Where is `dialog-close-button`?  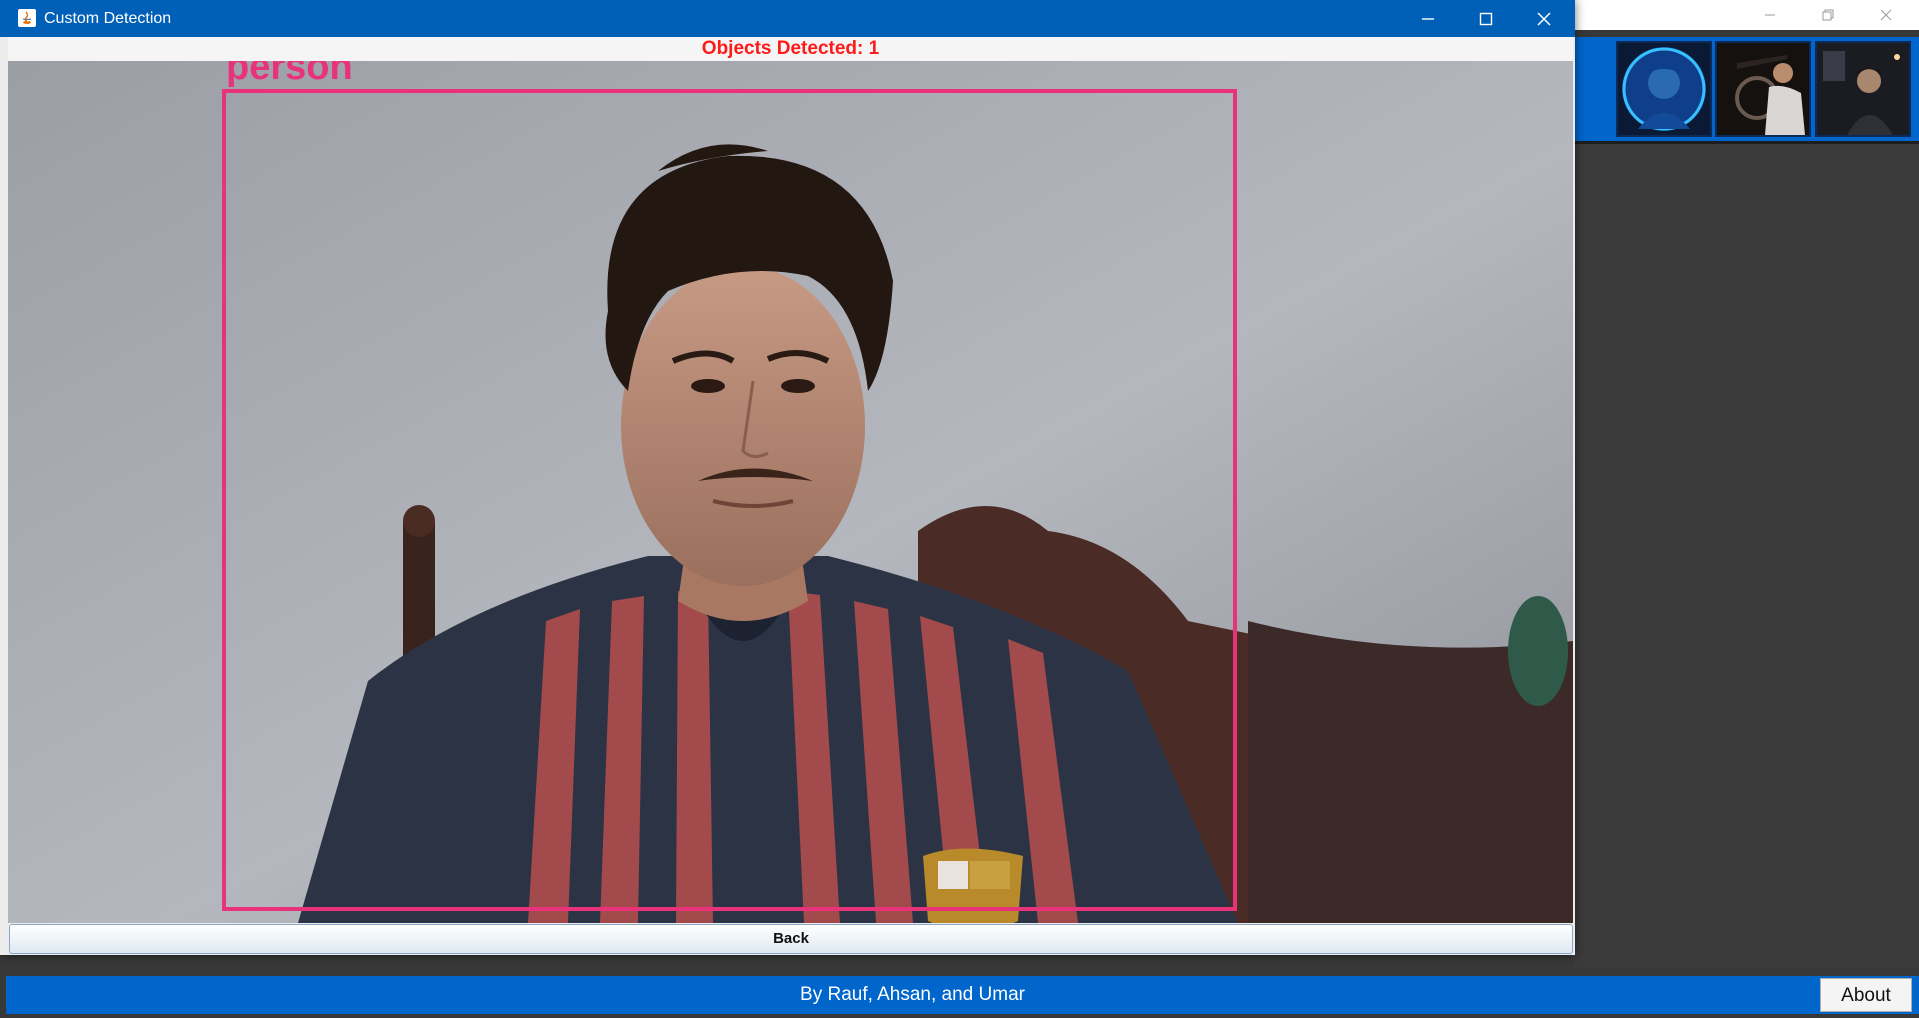 dialog-close-button is located at coordinates (1544, 18).